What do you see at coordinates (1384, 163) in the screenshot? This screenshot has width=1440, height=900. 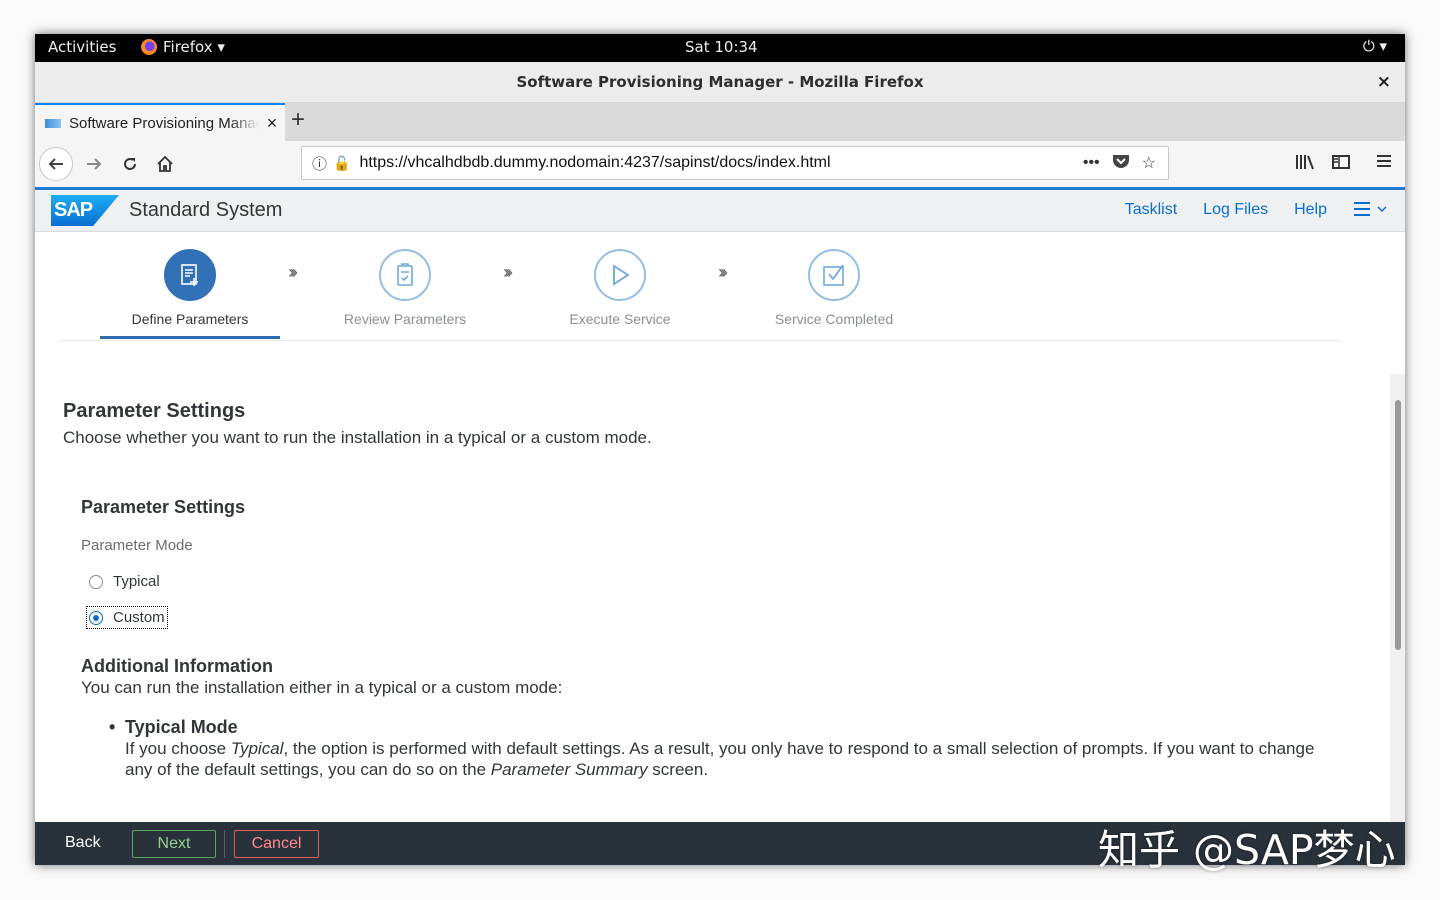 I see `hamburger-menu-icon` at bounding box center [1384, 163].